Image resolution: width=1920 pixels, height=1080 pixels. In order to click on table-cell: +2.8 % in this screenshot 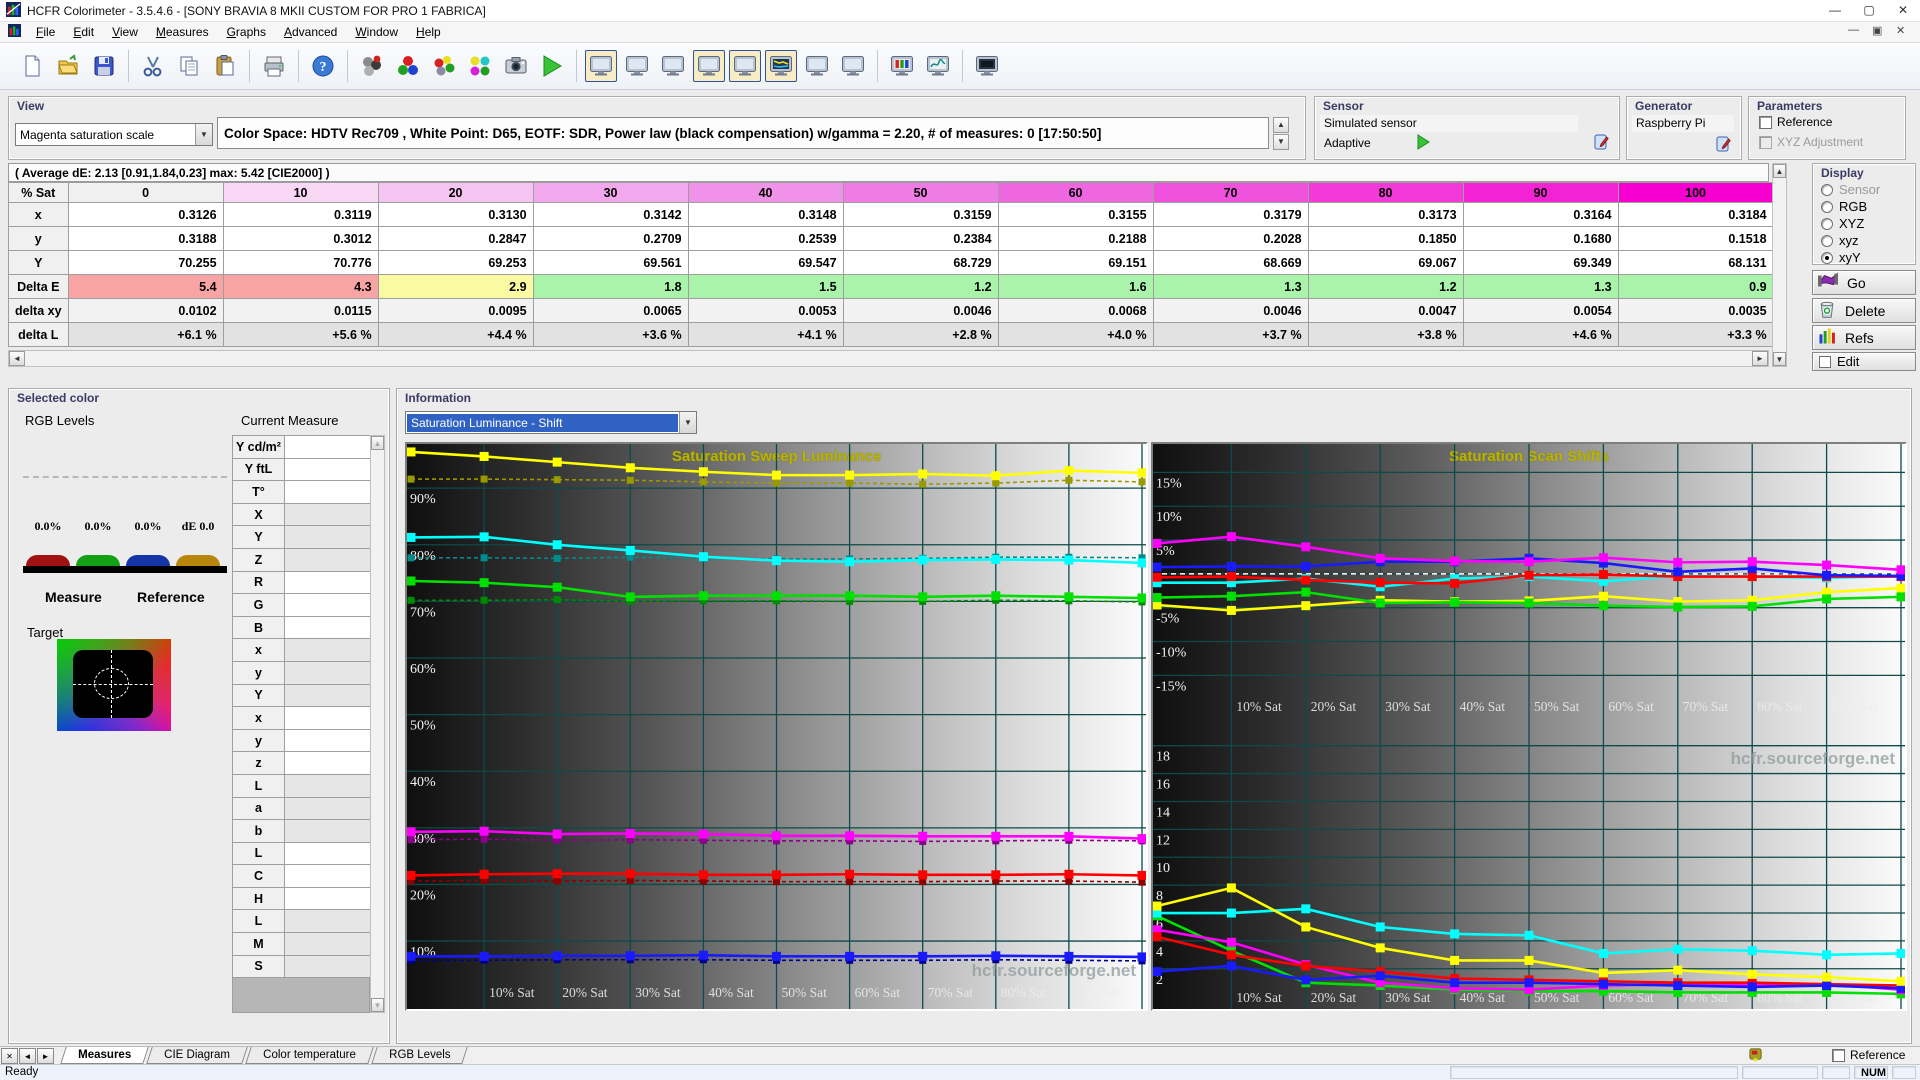, I will do `click(920, 334)`.